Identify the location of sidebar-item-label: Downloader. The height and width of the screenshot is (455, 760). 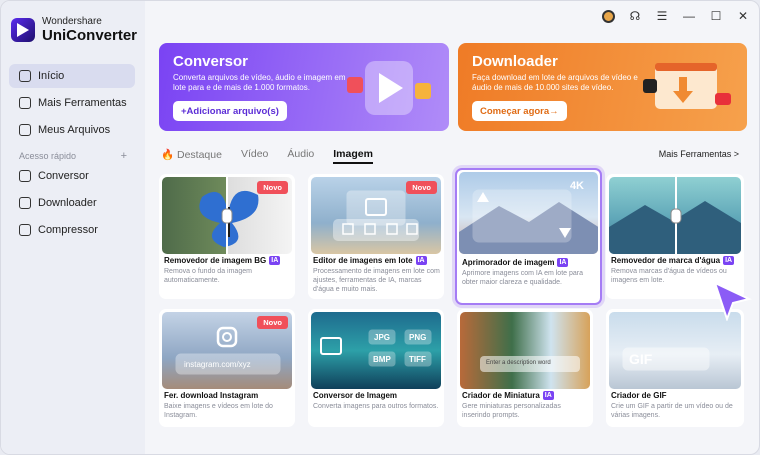
(67, 203).